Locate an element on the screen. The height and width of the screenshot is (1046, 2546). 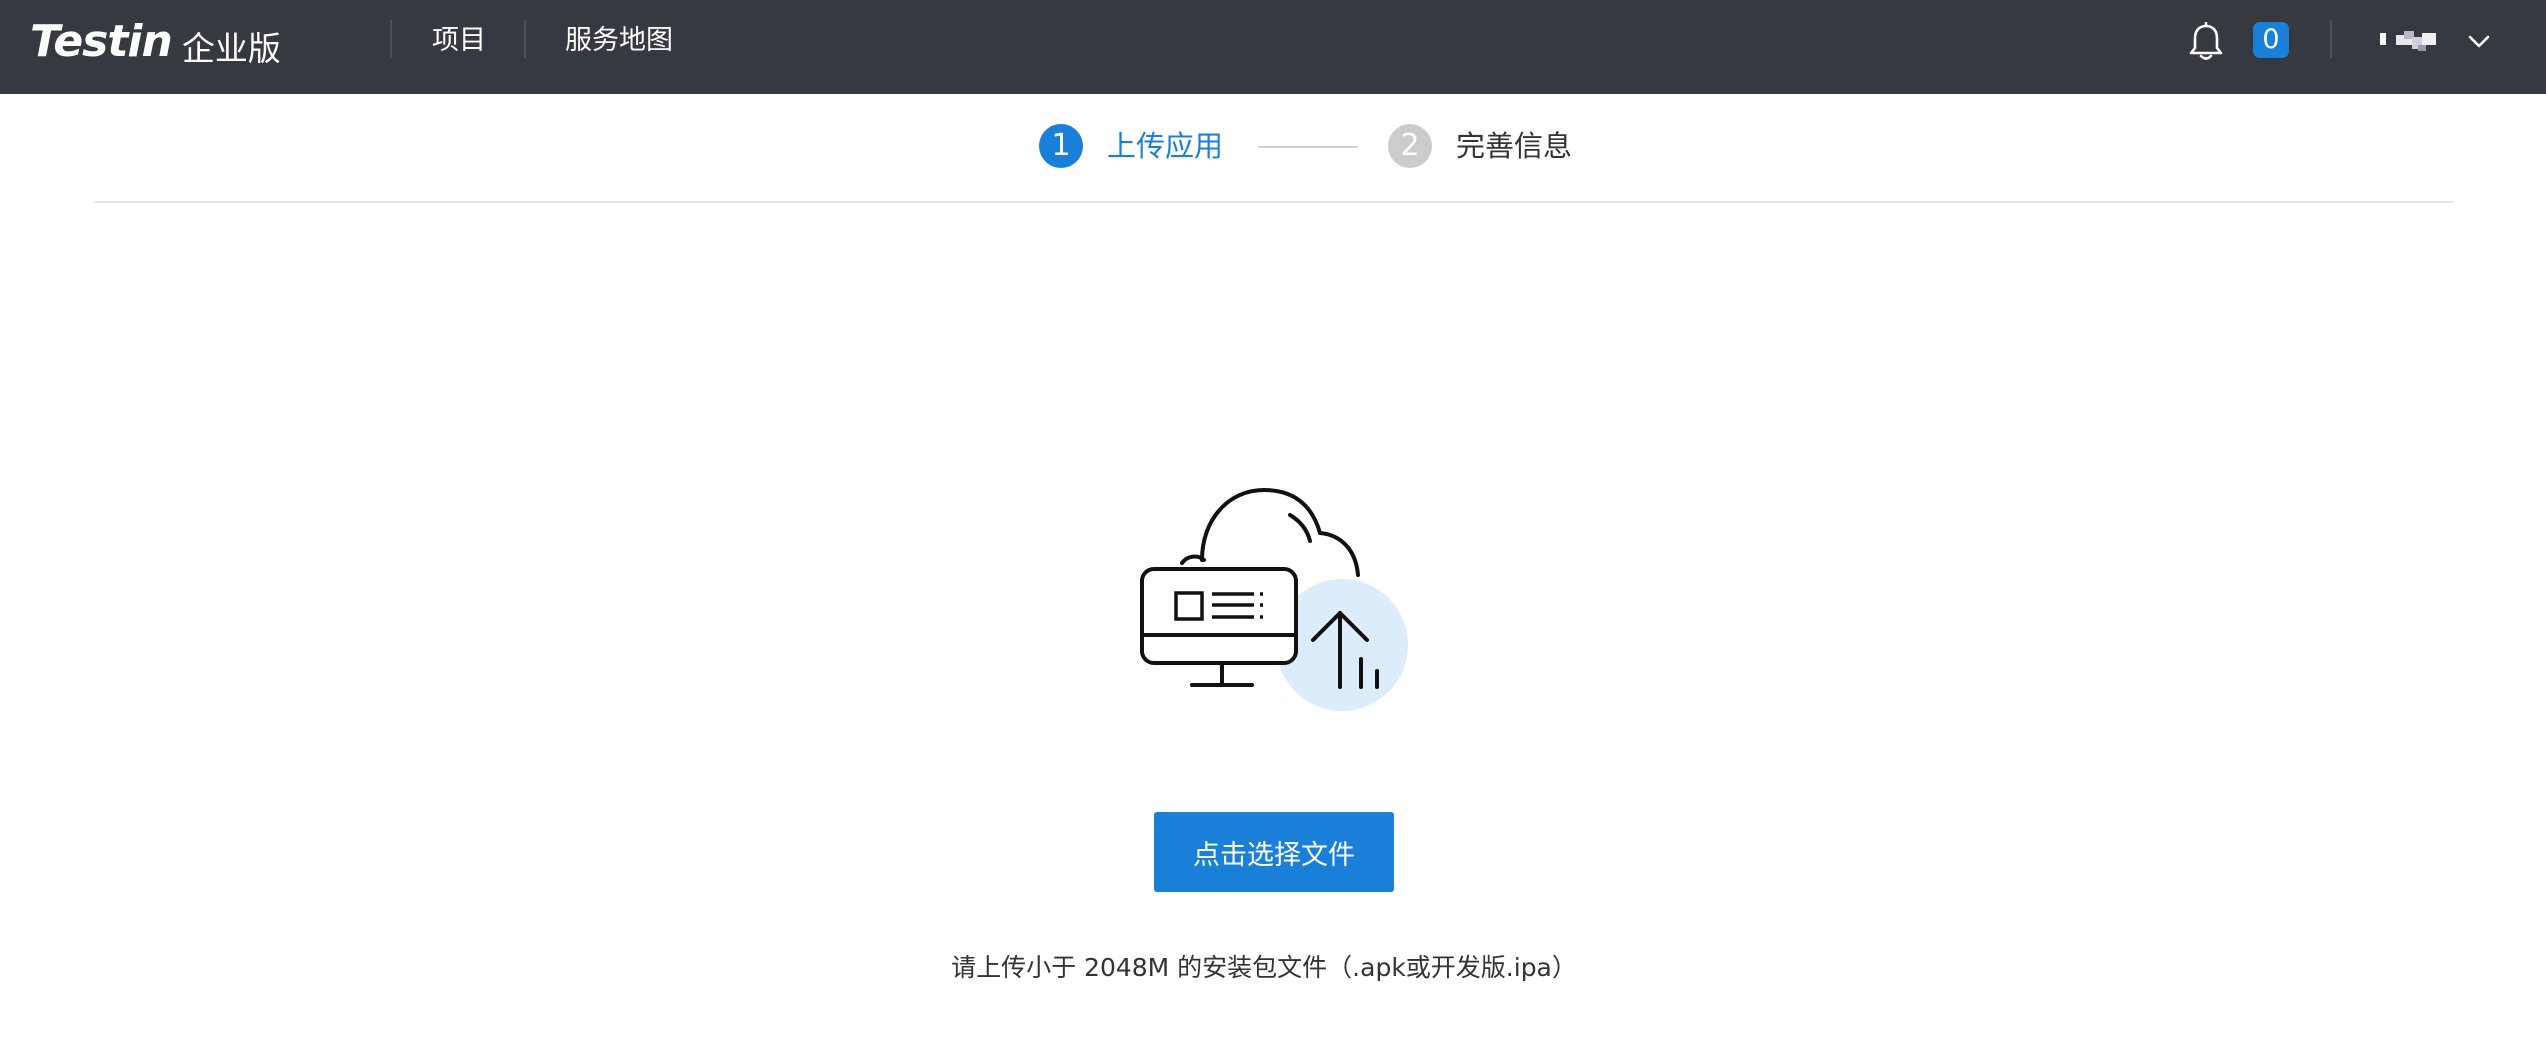
nav-item-projects: 项目 is located at coordinates (459, 41).